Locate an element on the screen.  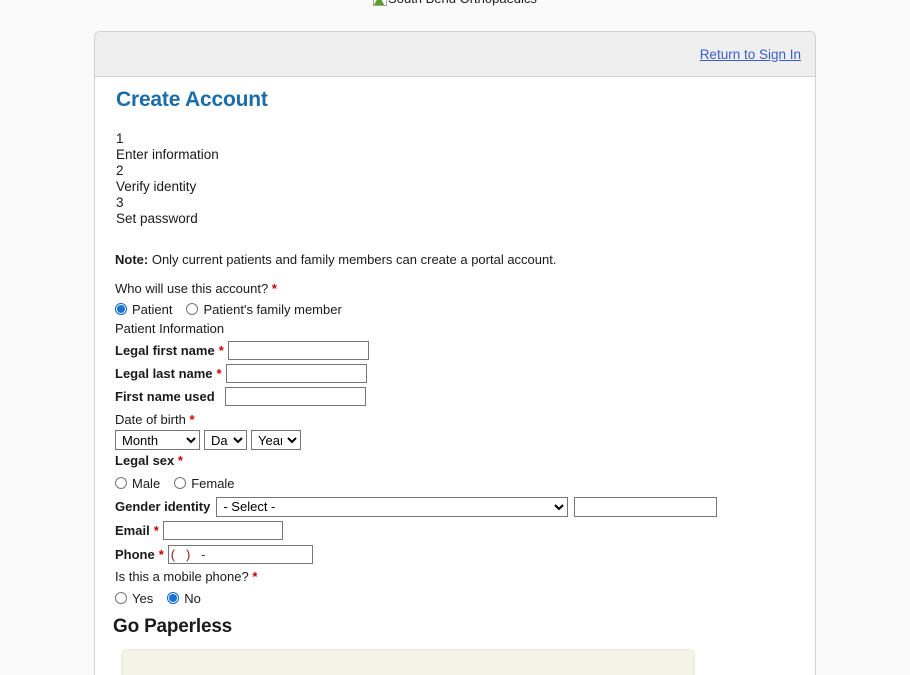
date-of-birth-label-row: Date of birth * is located at coordinates (465, 419).